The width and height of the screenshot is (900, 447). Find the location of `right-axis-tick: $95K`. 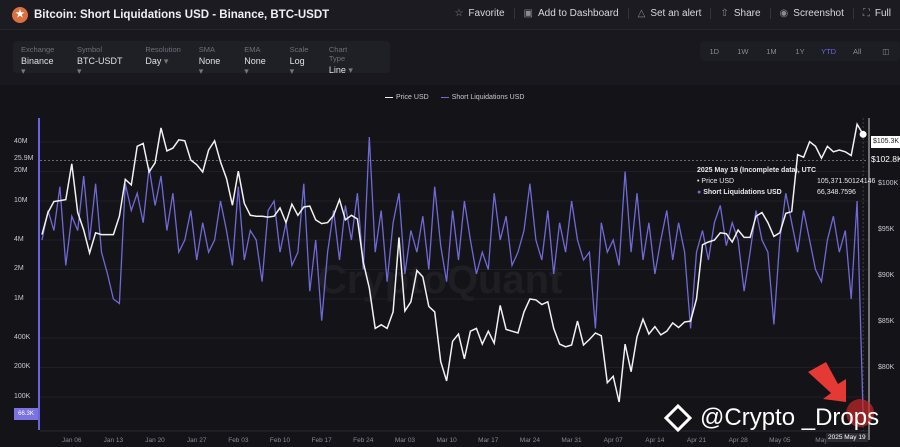

right-axis-tick: $95K is located at coordinates (886, 229).